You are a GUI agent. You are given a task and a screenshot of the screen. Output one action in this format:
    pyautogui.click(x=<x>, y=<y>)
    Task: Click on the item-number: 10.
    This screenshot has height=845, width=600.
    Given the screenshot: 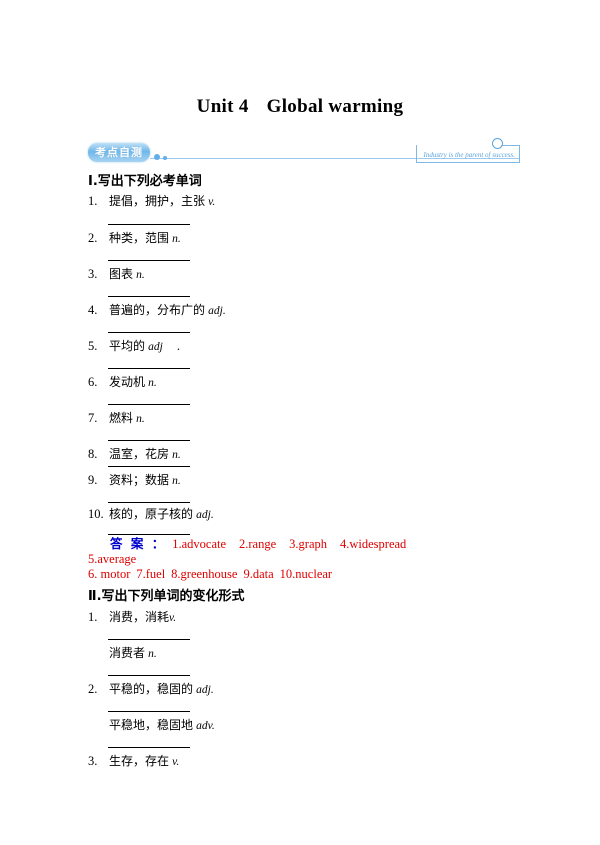 What is the action you would take?
    pyautogui.click(x=96, y=514)
    